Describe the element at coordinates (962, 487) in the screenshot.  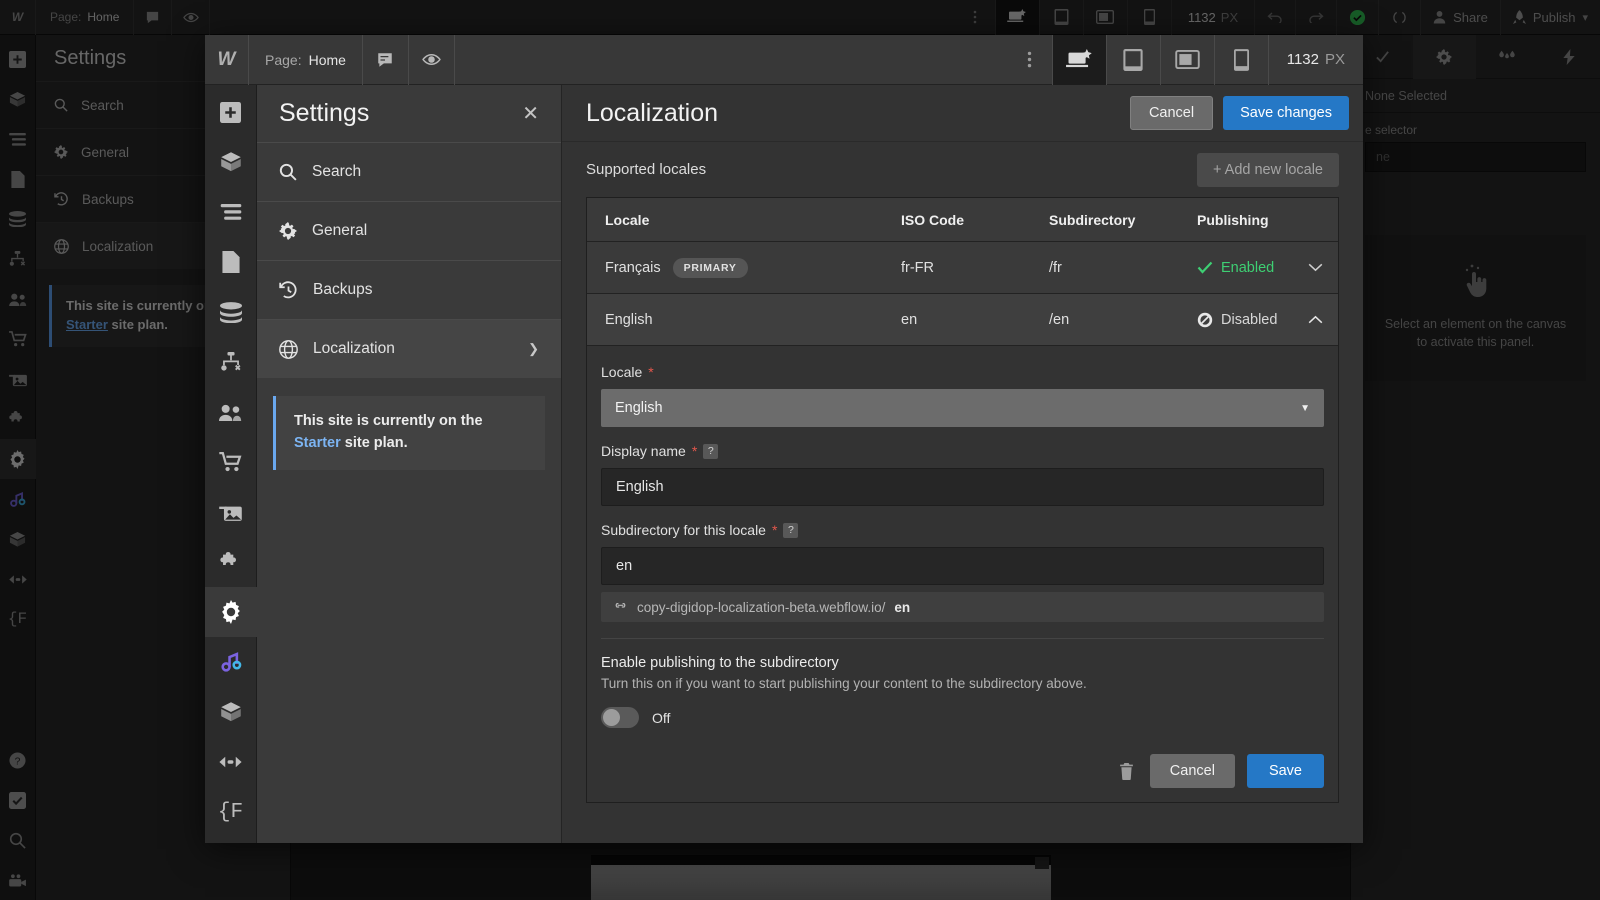
I see `display-name-input: English` at that location.